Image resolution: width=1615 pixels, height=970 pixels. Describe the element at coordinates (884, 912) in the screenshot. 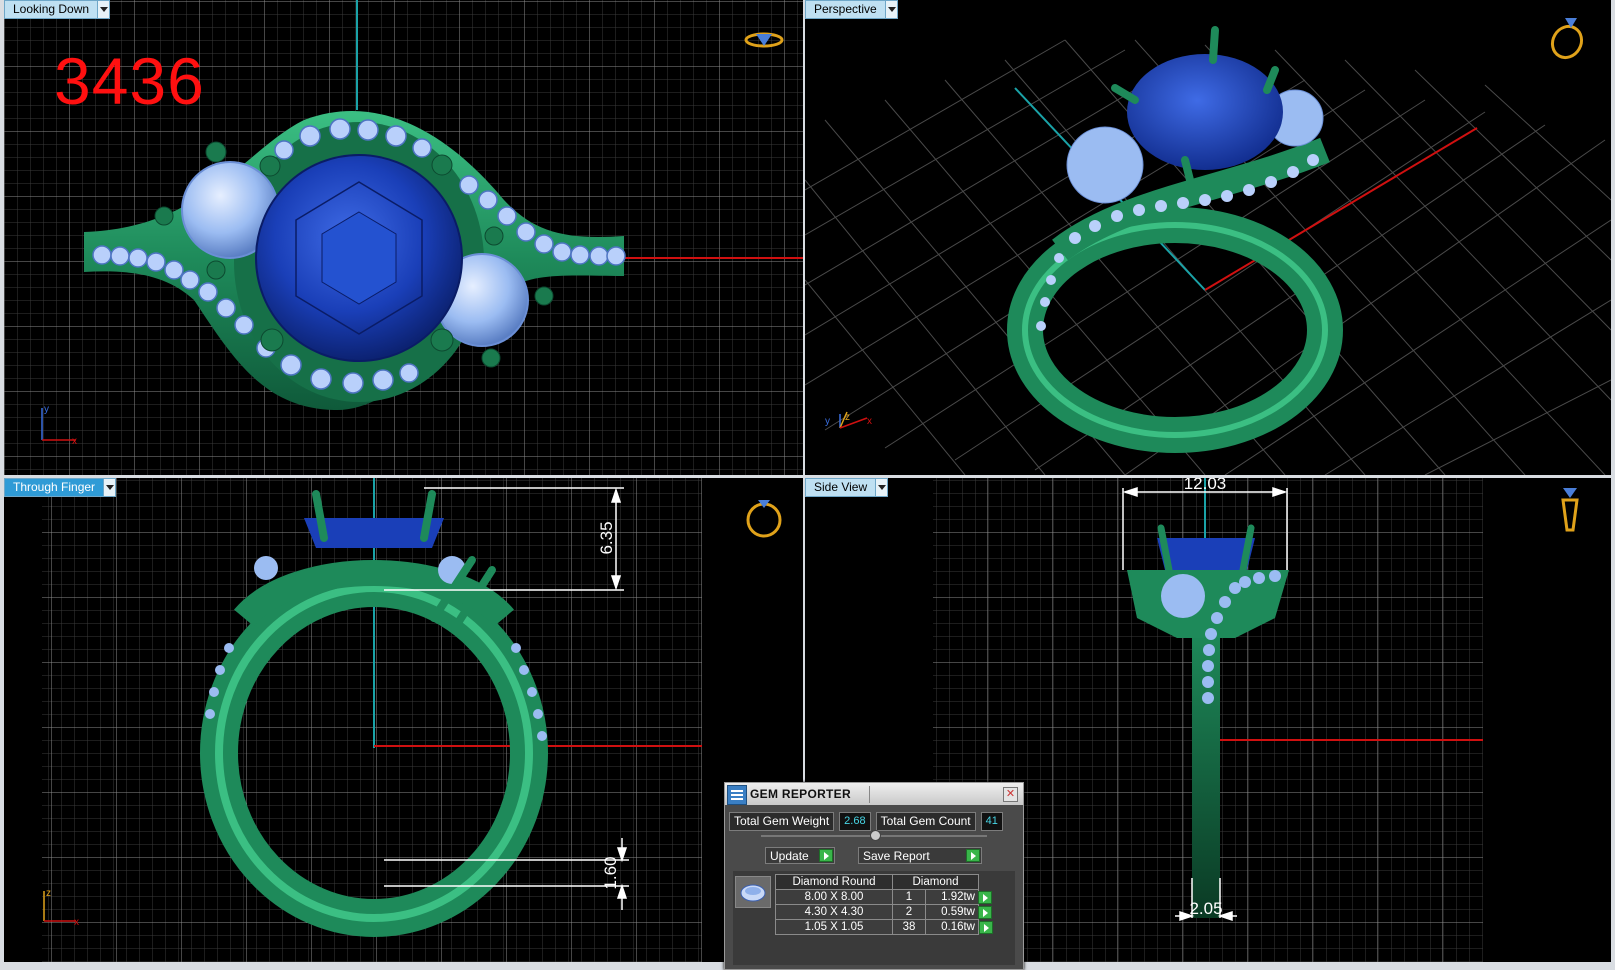

I see `table-row: 4.30 X 4.30 2 0.59tw` at that location.